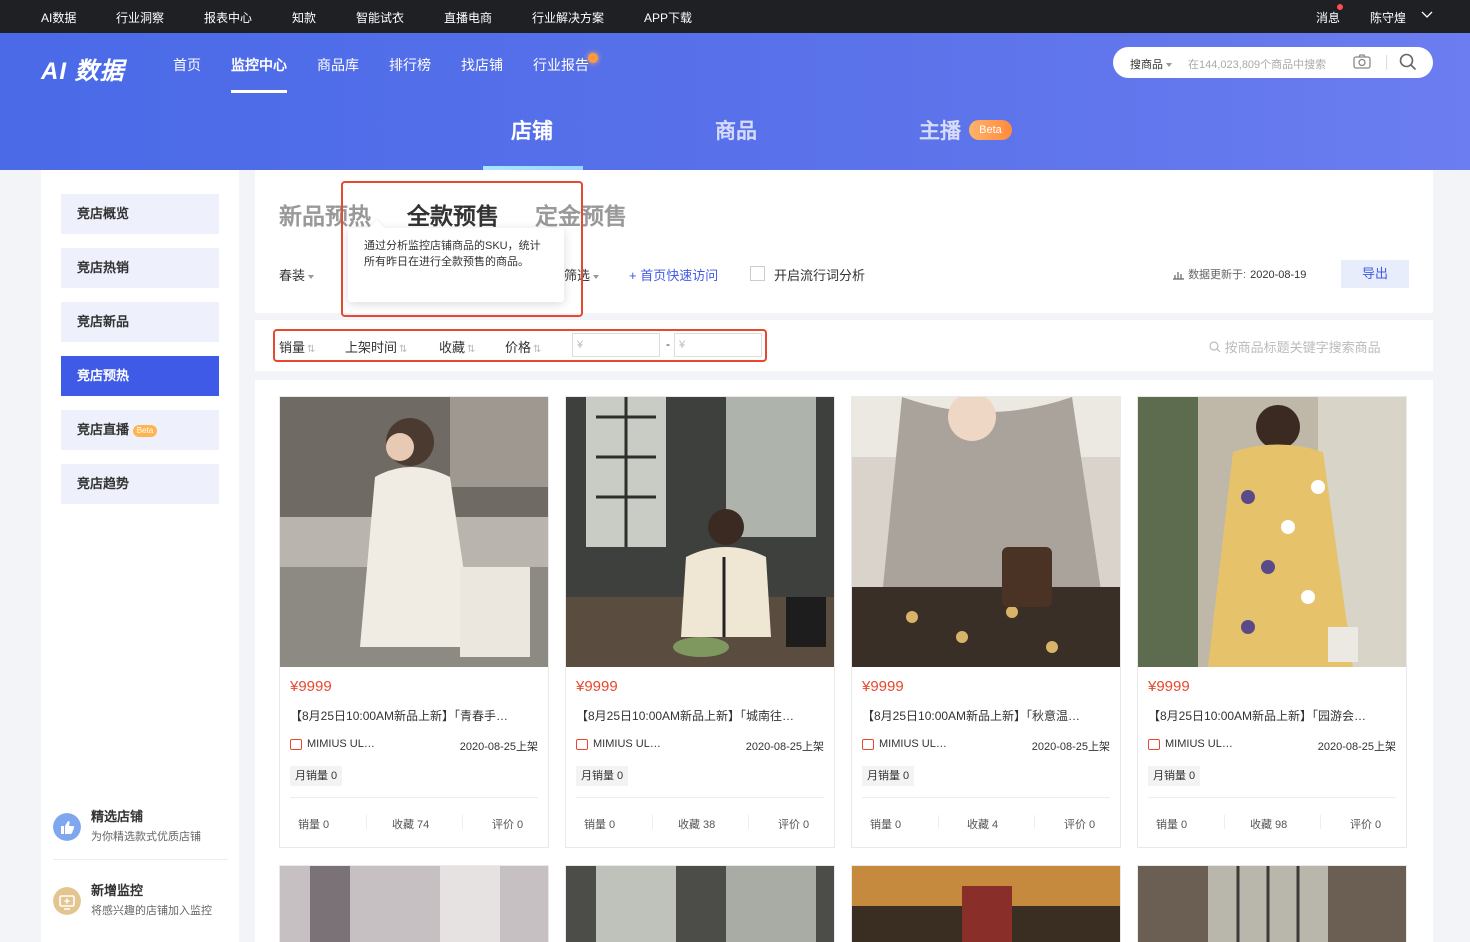 This screenshot has width=1470, height=942. What do you see at coordinates (468, 17) in the screenshot?
I see `topbar-link-live: 直播电商` at bounding box center [468, 17].